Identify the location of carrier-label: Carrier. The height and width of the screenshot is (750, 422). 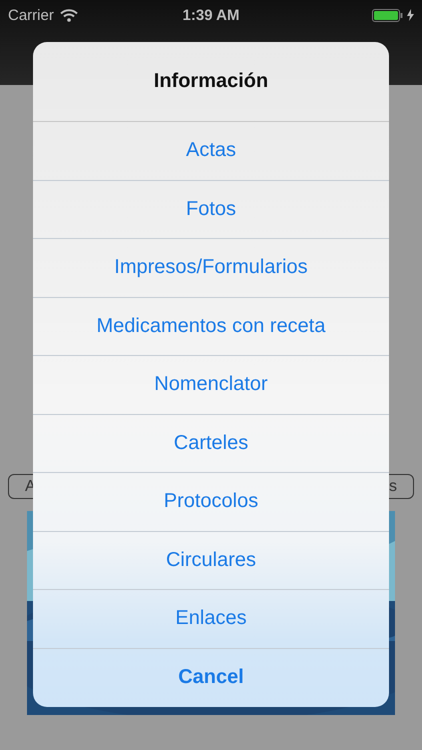
(31, 15).